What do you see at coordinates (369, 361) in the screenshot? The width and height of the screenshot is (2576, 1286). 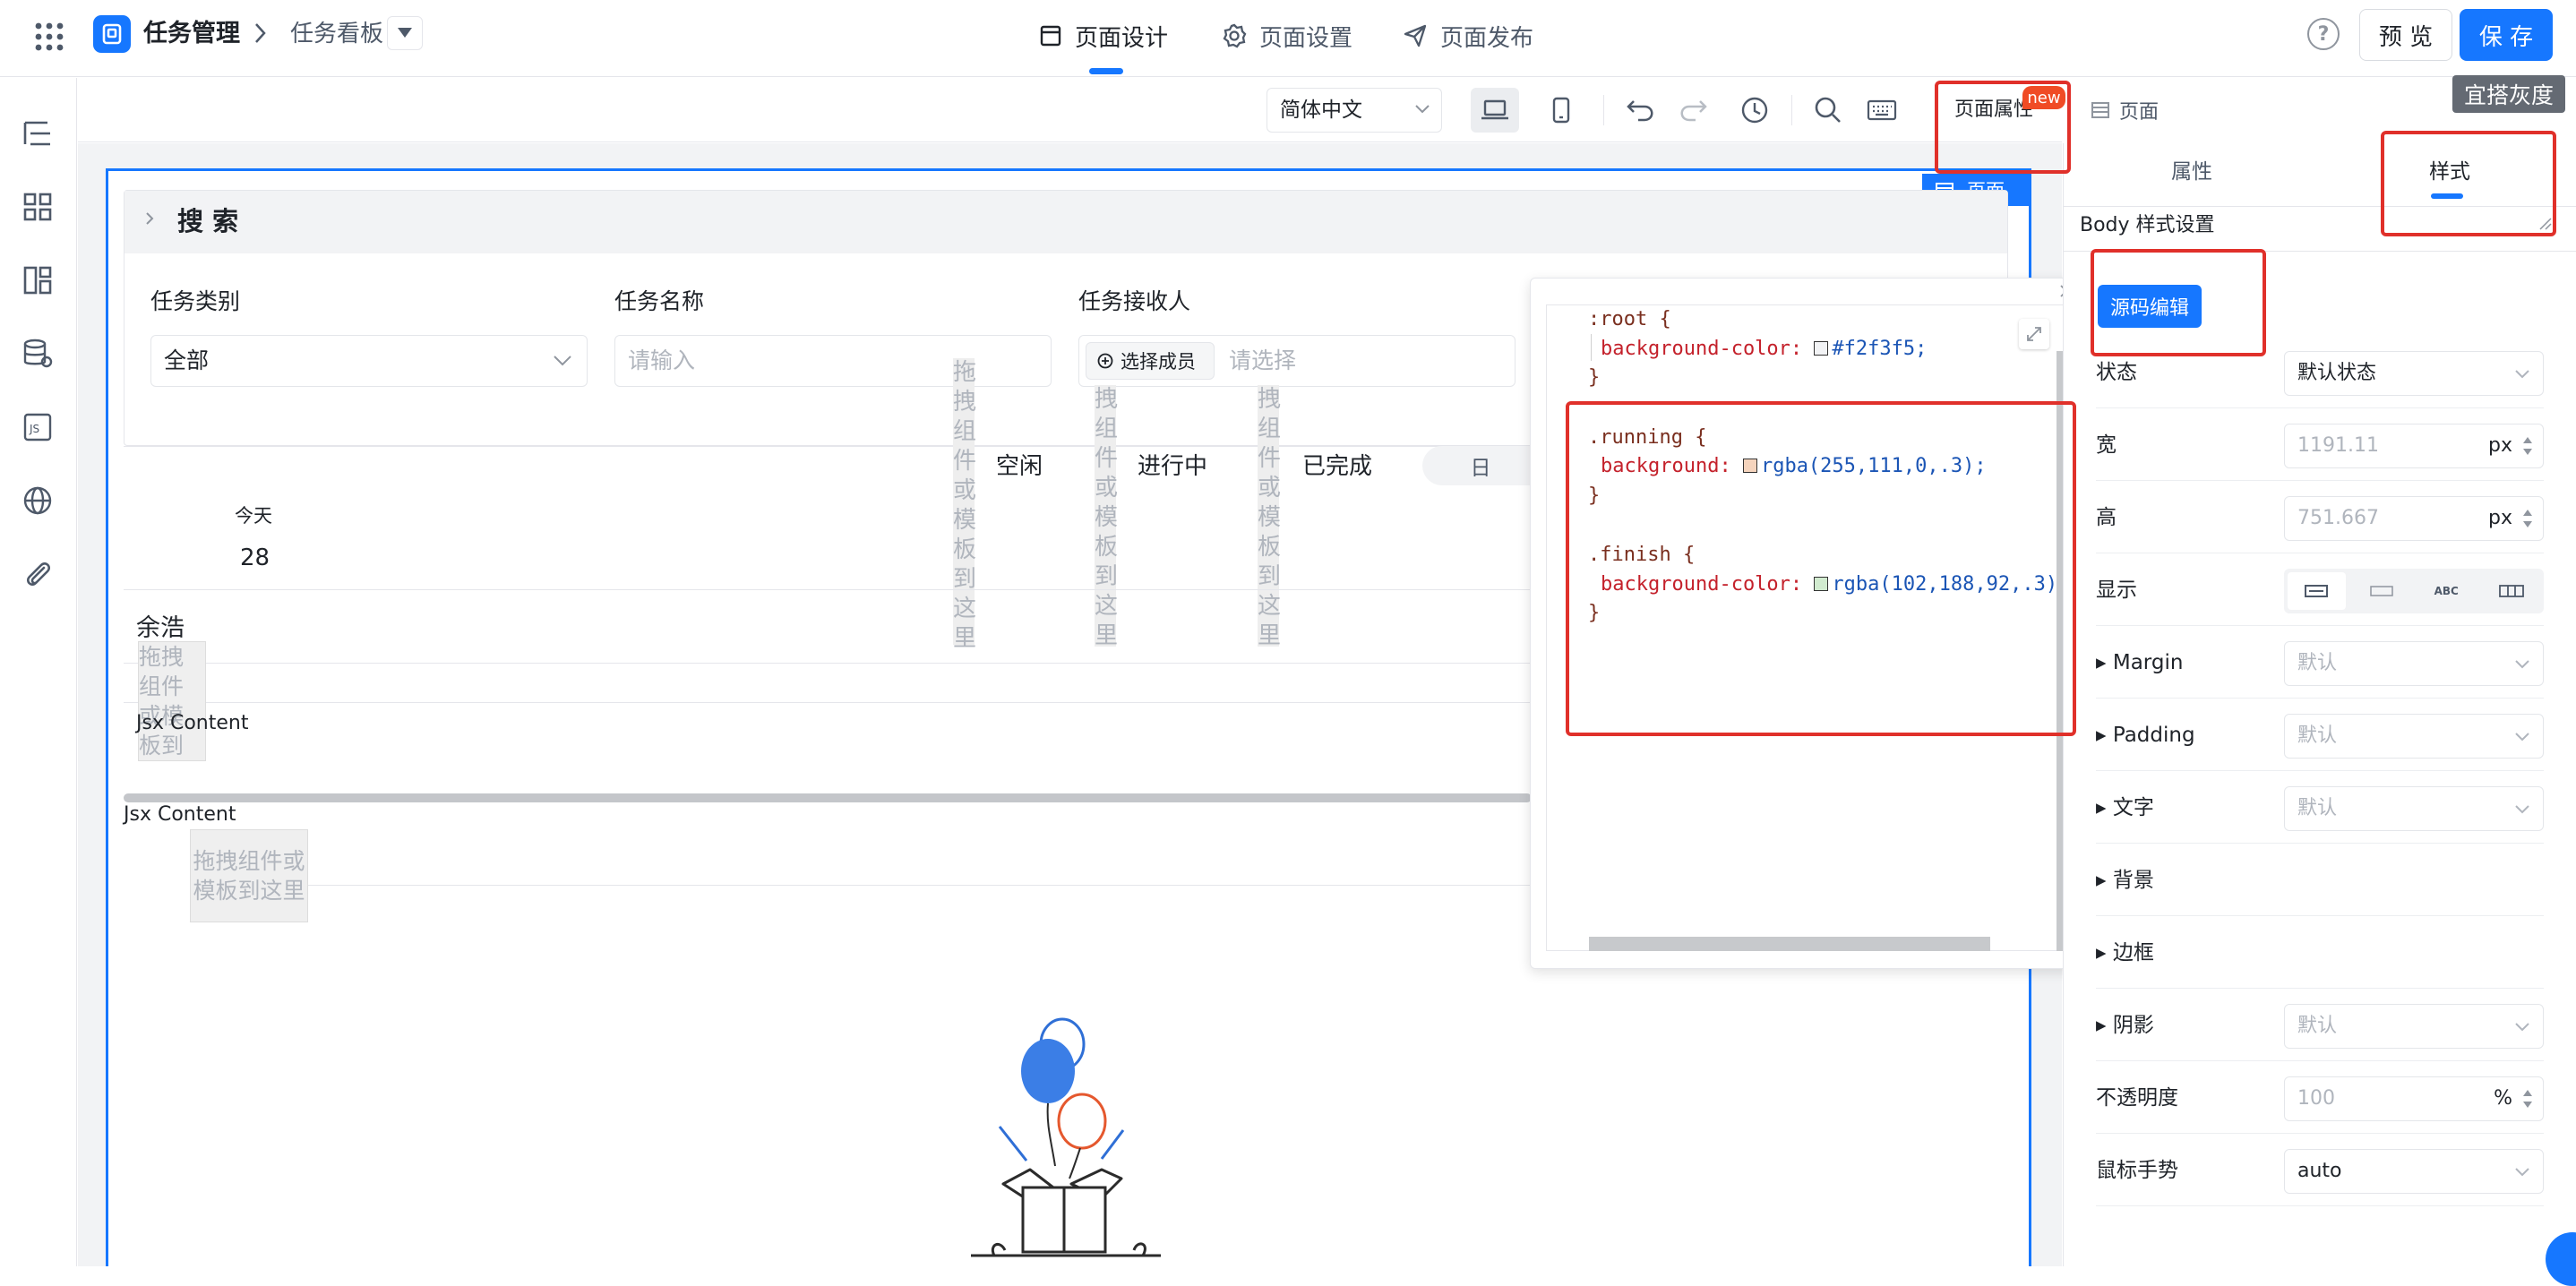 I see `category-select: 全部` at bounding box center [369, 361].